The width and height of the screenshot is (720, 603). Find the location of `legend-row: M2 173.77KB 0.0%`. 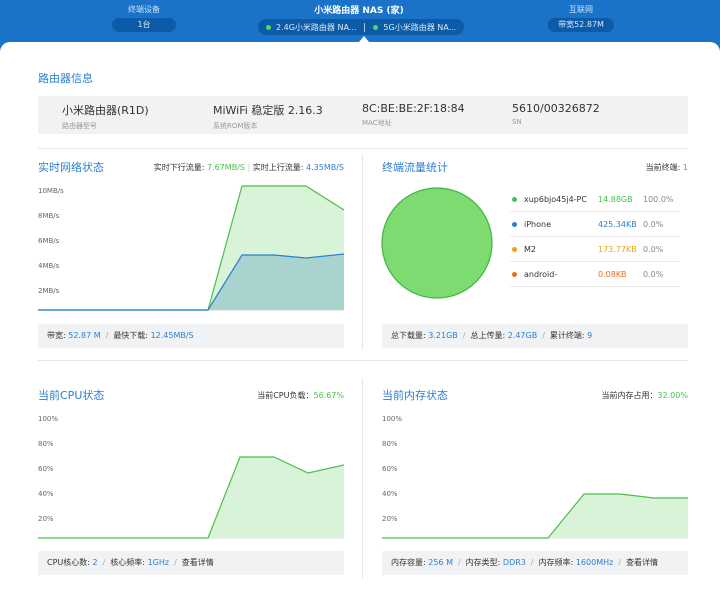

legend-row: M2 173.77KB 0.0% is located at coordinates (595, 249).